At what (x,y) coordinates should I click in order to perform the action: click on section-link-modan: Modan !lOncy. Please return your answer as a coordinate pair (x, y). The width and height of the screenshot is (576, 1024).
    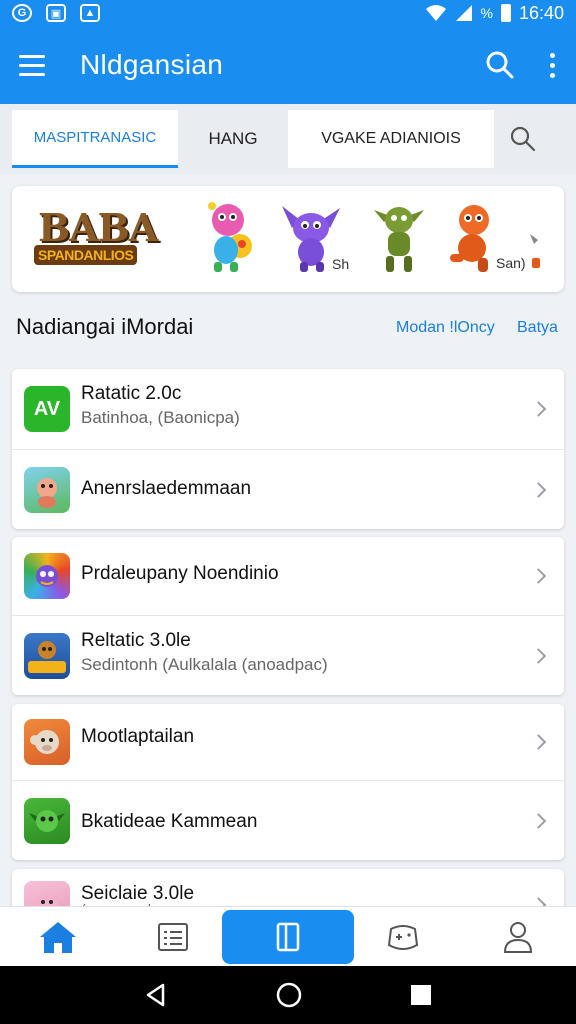
    Looking at the image, I should click on (445, 328).